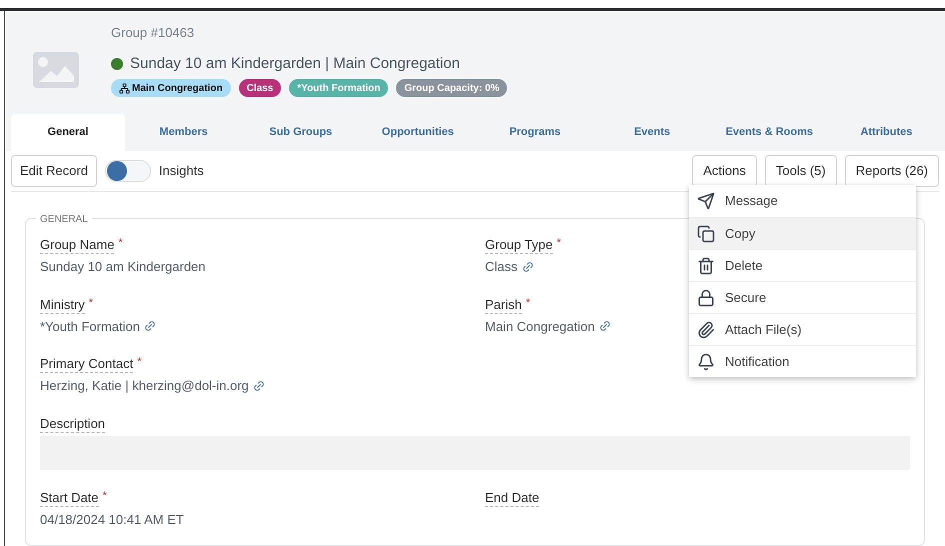  What do you see at coordinates (503, 305) in the screenshot?
I see `field-label: Parish` at bounding box center [503, 305].